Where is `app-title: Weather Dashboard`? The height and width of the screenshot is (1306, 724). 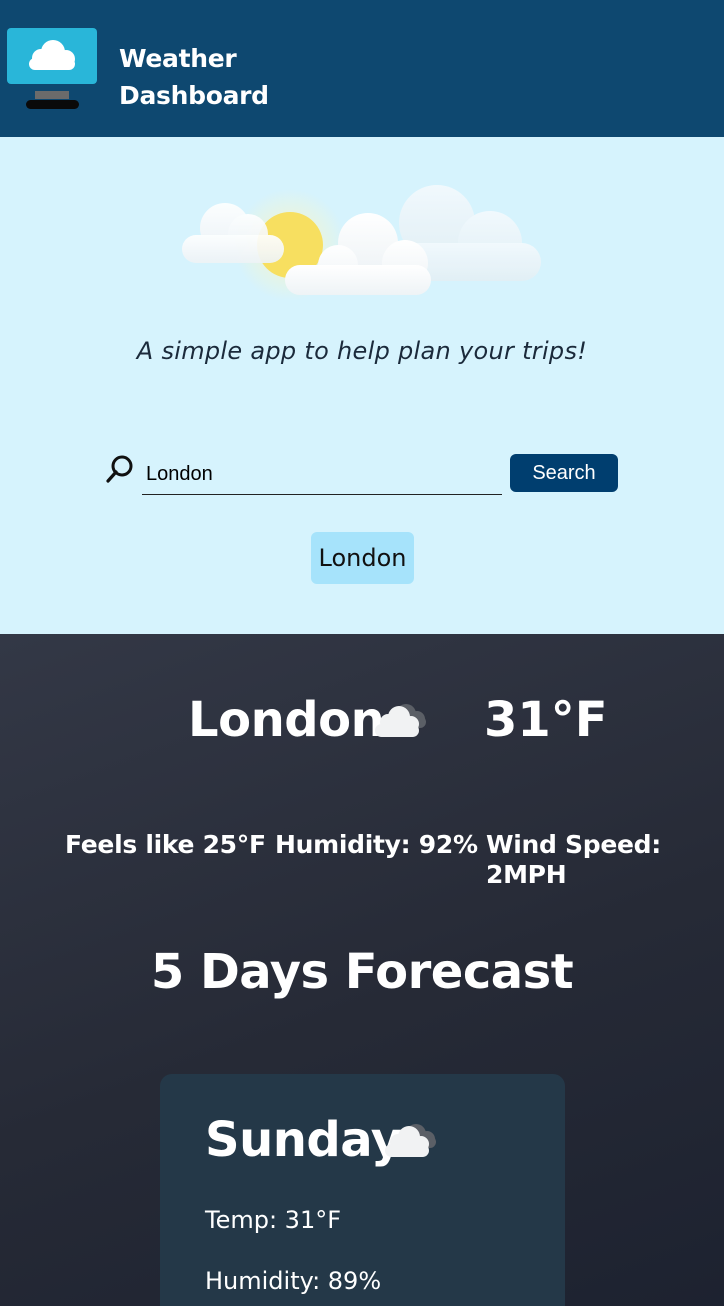 app-title: Weather Dashboard is located at coordinates (194, 77).